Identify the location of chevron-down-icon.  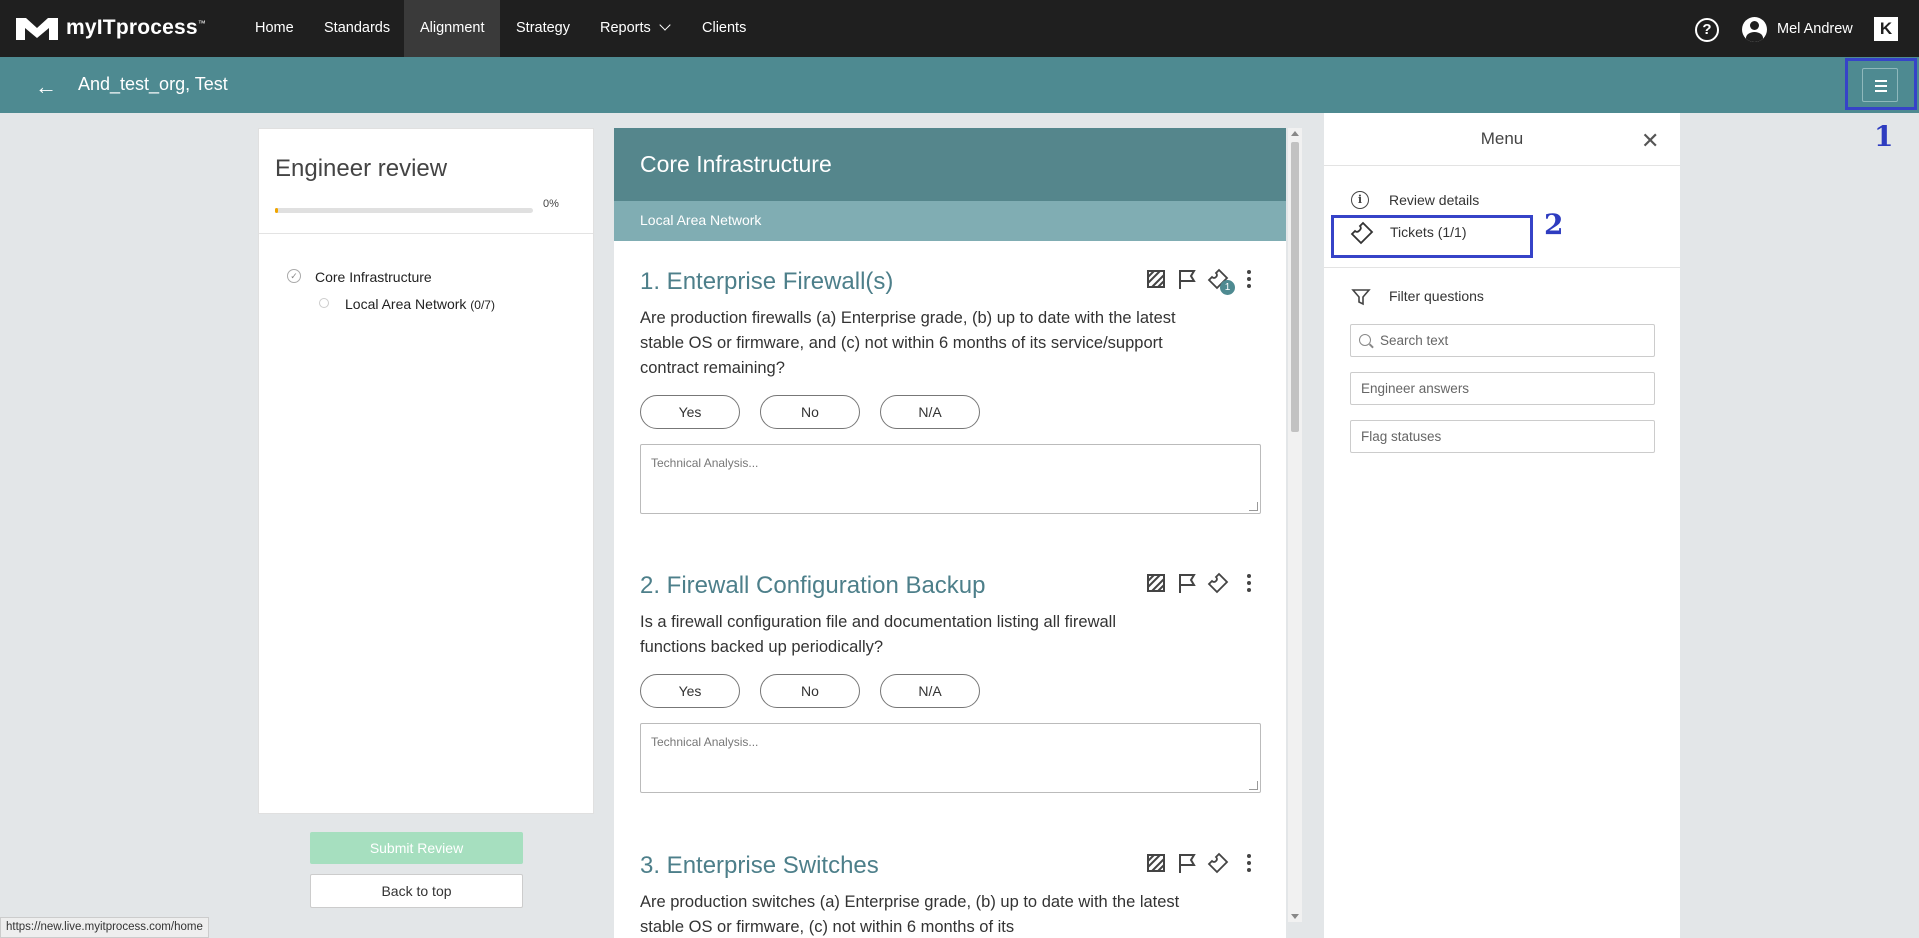
(665, 25).